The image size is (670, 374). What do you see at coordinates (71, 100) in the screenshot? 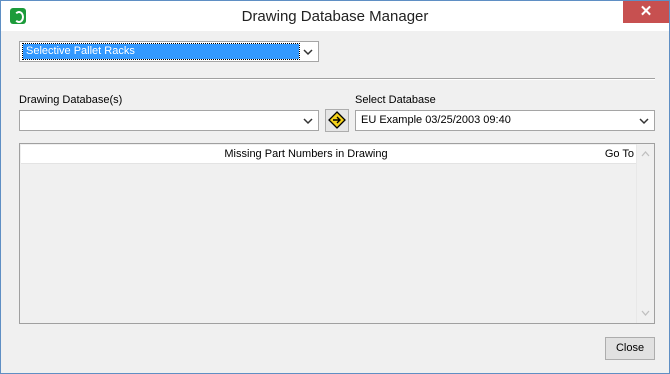
I see `drawing-db-label: Drawing Database(s)` at bounding box center [71, 100].